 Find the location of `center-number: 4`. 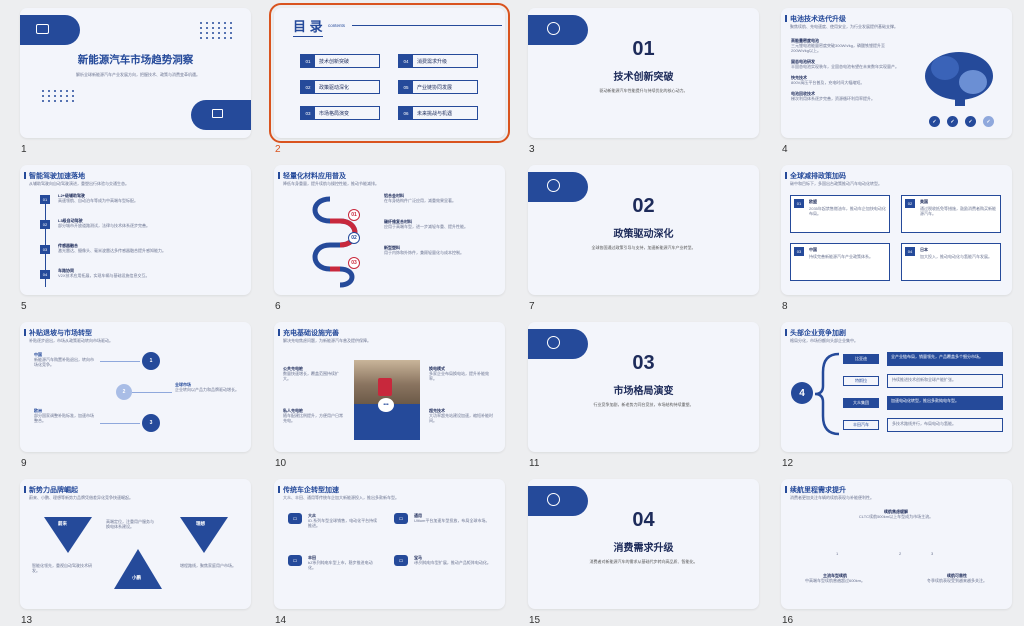

center-number: 4 is located at coordinates (802, 393).